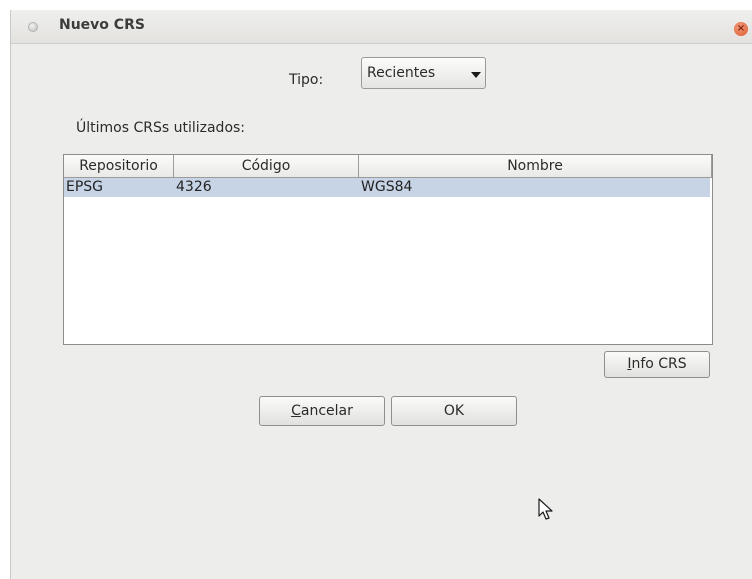 The image size is (752, 579). Describe the element at coordinates (194, 187) in the screenshot. I see `cell-codigo: 4326` at that location.